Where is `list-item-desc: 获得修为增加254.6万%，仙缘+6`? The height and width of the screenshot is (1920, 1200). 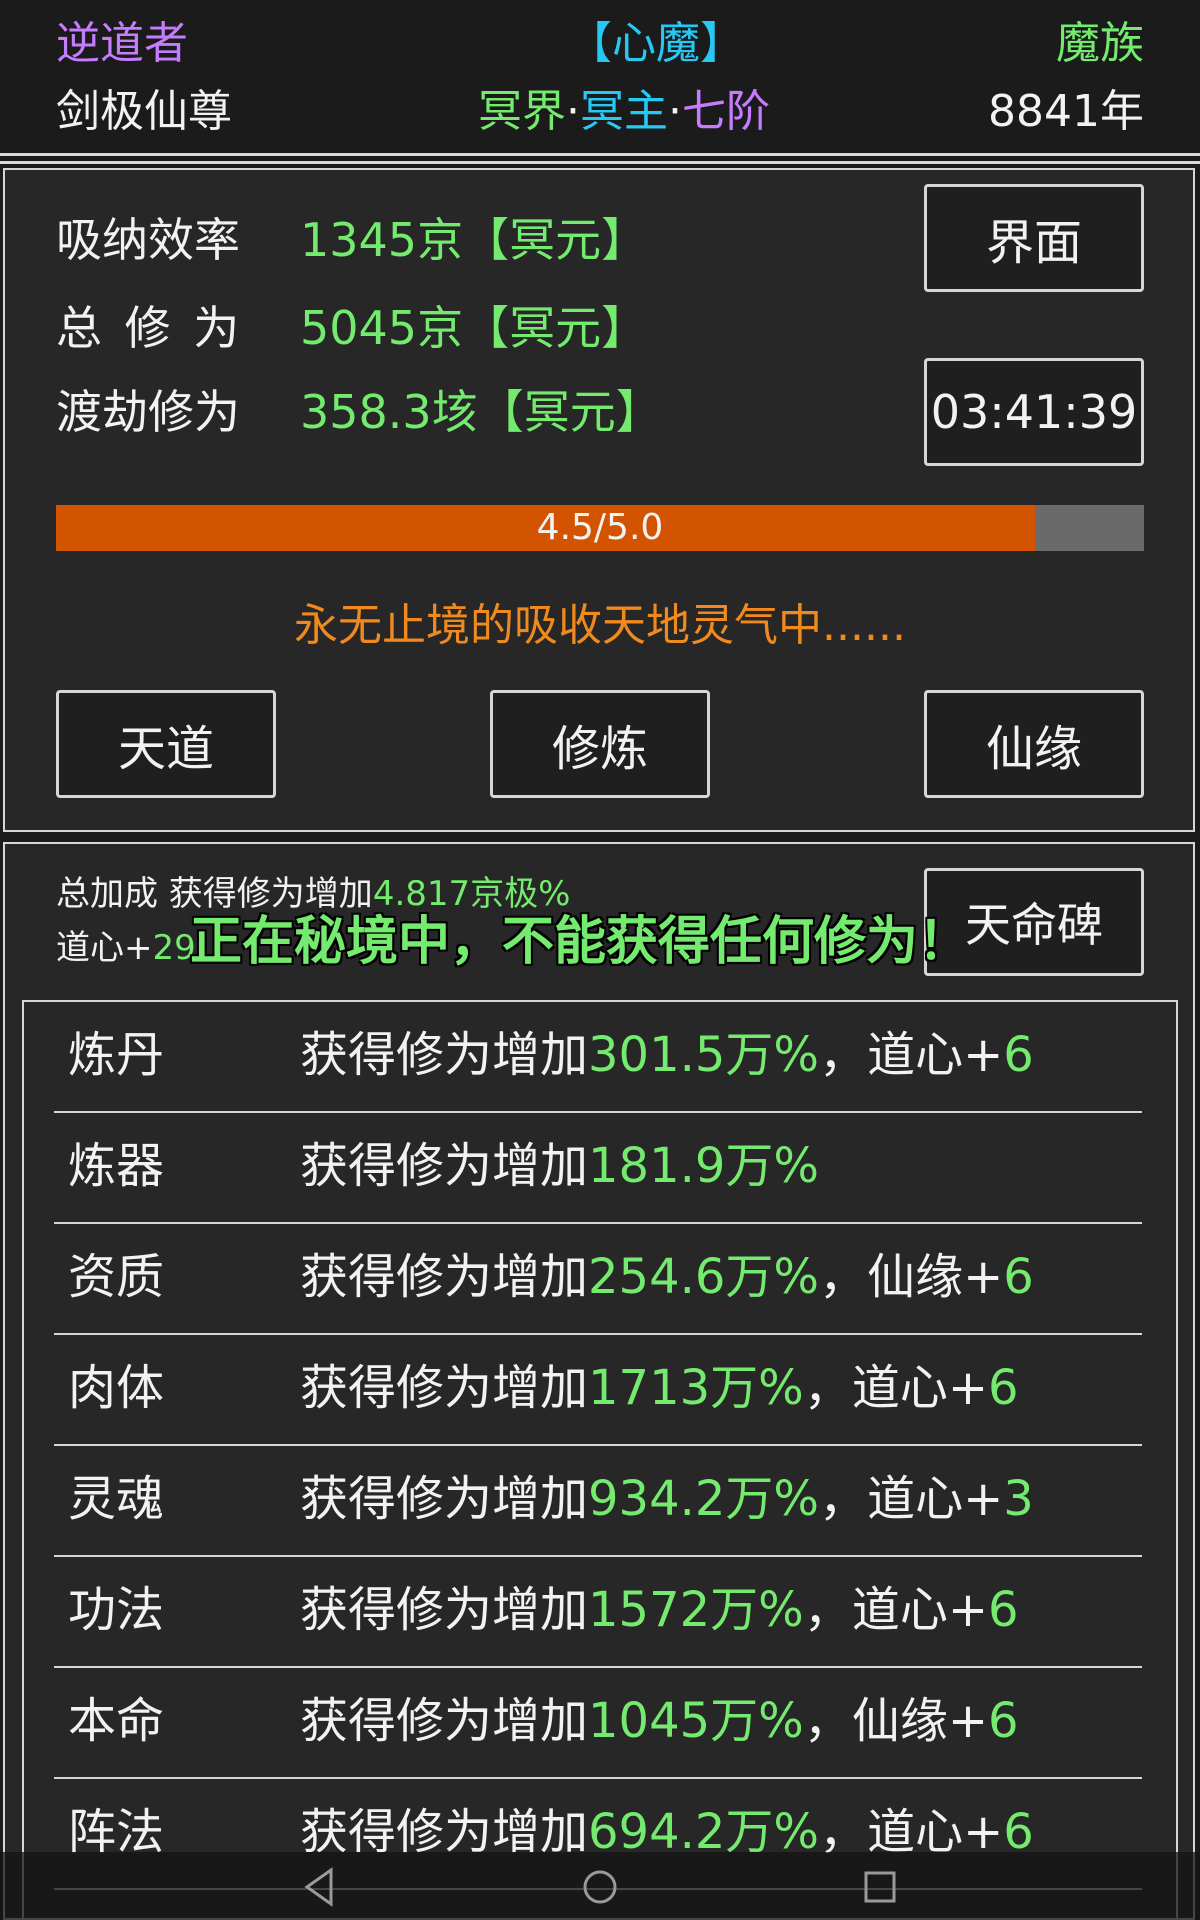 list-item-desc: 获得修为增加254.6万%，仙缘+6 is located at coordinates (667, 1277).